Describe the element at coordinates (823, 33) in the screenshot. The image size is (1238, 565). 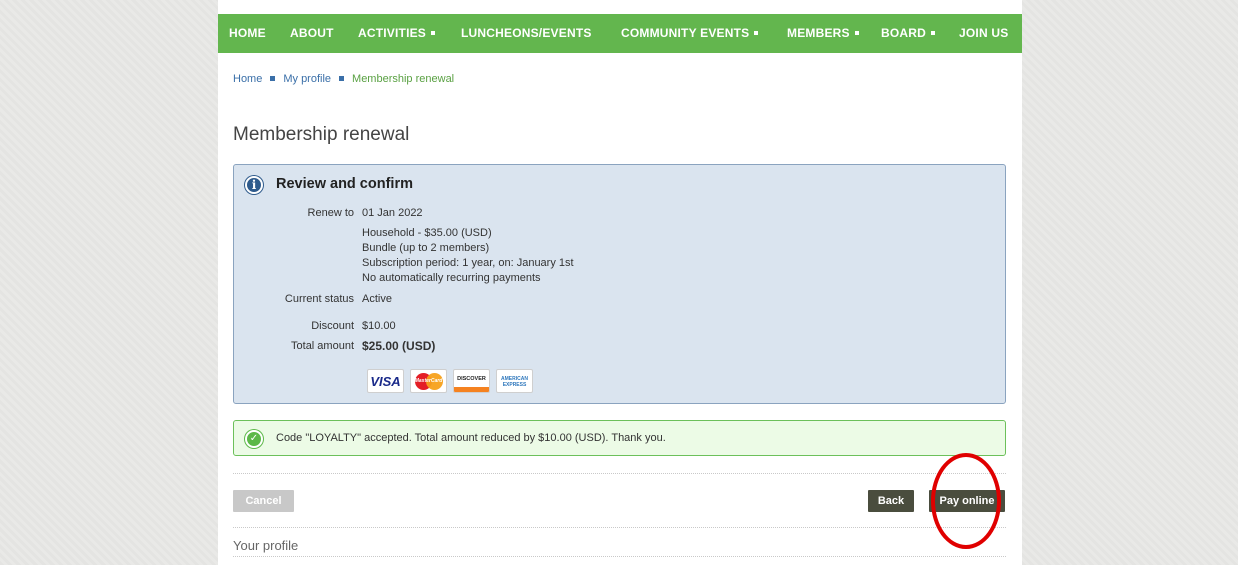
I see `nav-item-members: MEMBERS` at that location.